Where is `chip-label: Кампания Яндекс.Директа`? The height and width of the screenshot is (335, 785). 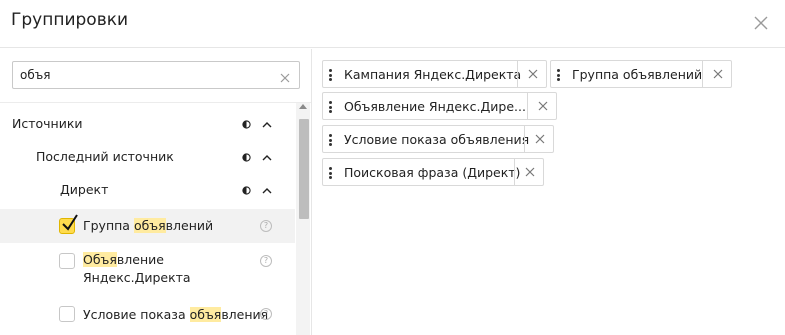 chip-label: Кампания Яндекс.Директа is located at coordinates (433, 74).